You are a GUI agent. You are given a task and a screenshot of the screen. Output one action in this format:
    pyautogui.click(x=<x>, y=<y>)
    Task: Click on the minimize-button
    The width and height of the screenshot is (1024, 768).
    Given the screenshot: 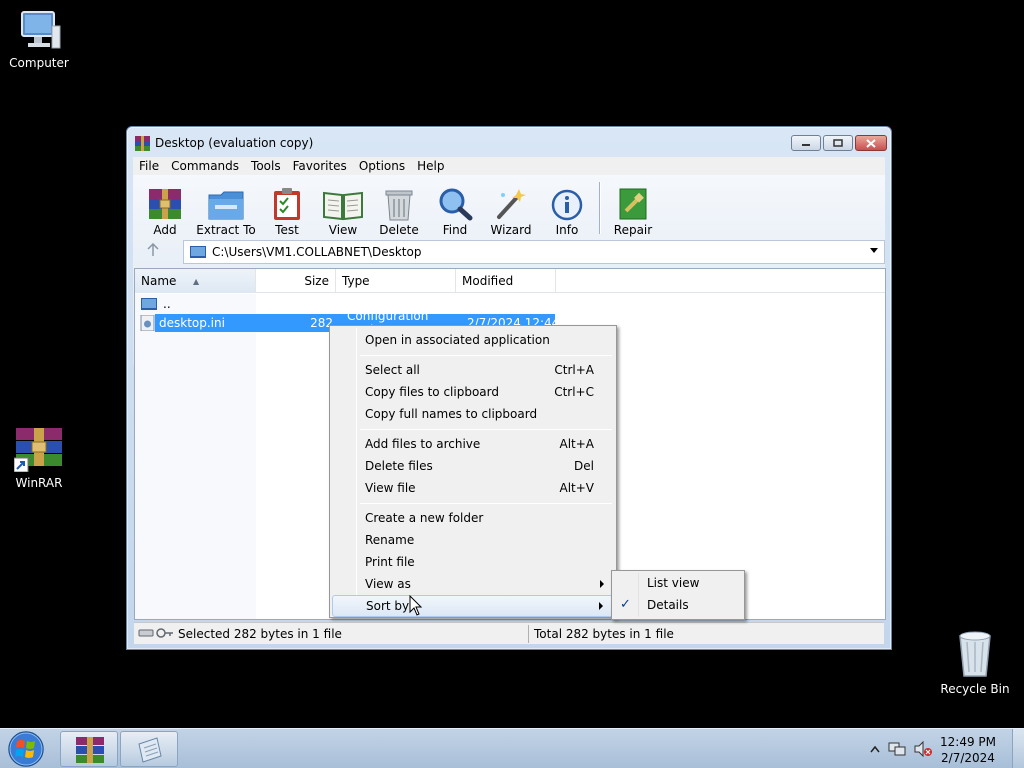 What is the action you would take?
    pyautogui.click(x=806, y=143)
    